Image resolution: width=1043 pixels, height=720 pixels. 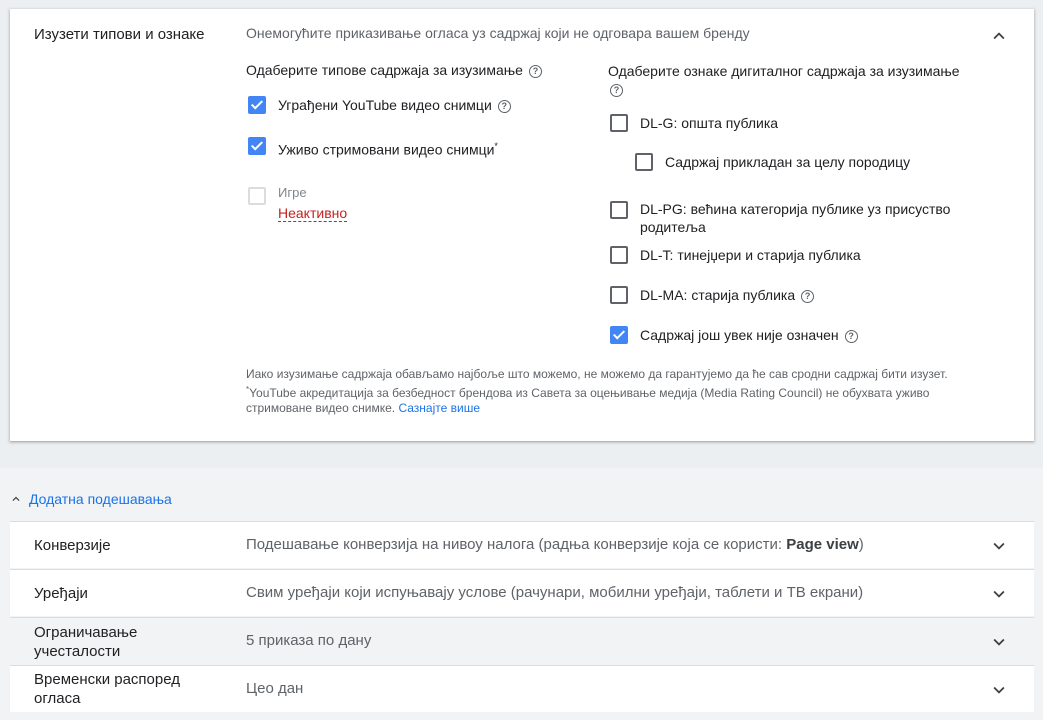 What do you see at coordinates (257, 196) in the screenshot?
I see `checkbox-games` at bounding box center [257, 196].